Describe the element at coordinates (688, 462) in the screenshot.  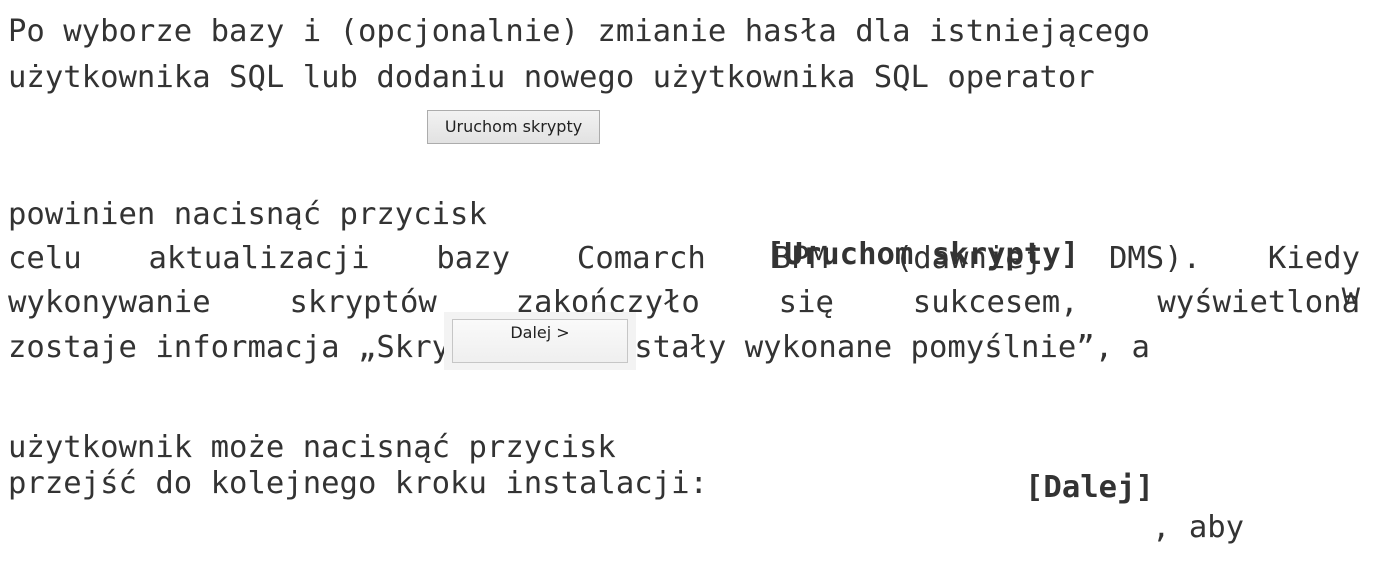
I see `text-line-8: przejść do kolejnego kroku instalacji:` at that location.